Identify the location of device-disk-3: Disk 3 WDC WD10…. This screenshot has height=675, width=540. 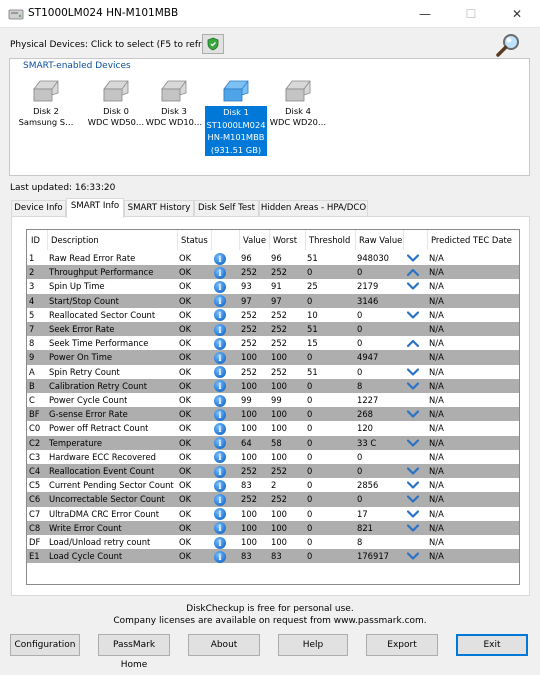
(174, 102).